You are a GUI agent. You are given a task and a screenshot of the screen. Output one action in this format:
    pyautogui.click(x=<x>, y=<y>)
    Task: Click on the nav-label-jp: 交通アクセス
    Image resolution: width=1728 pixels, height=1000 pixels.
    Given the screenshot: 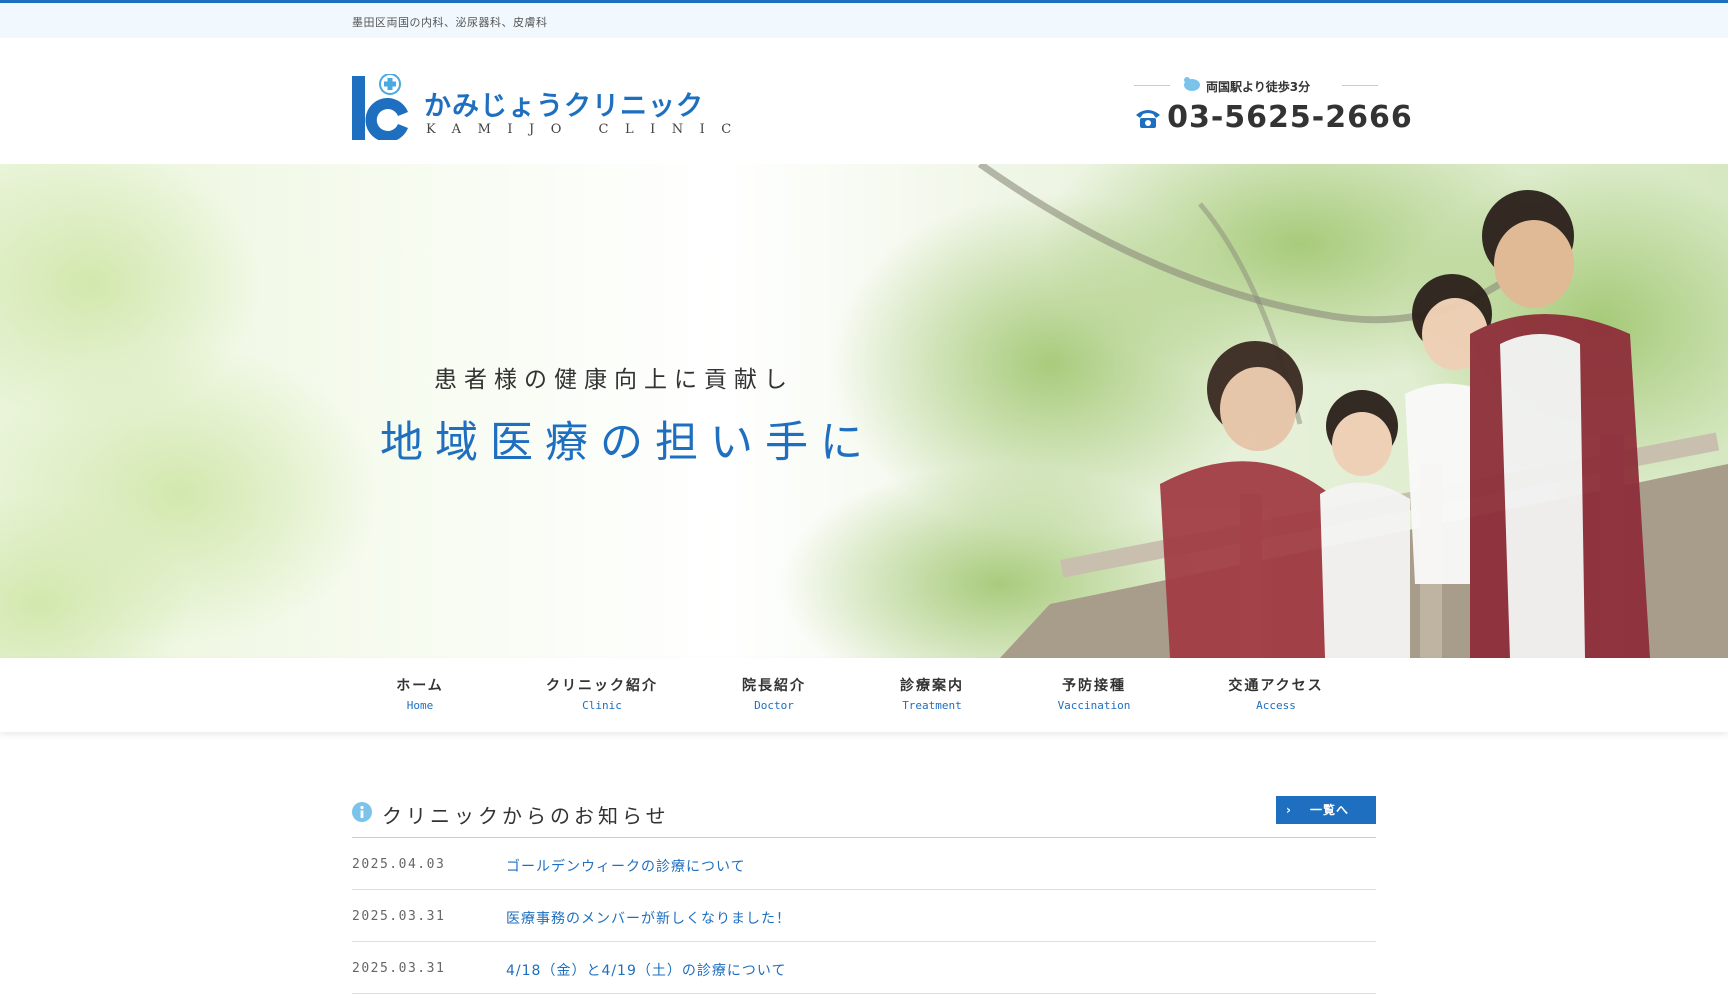 What is the action you would take?
    pyautogui.click(x=1276, y=686)
    